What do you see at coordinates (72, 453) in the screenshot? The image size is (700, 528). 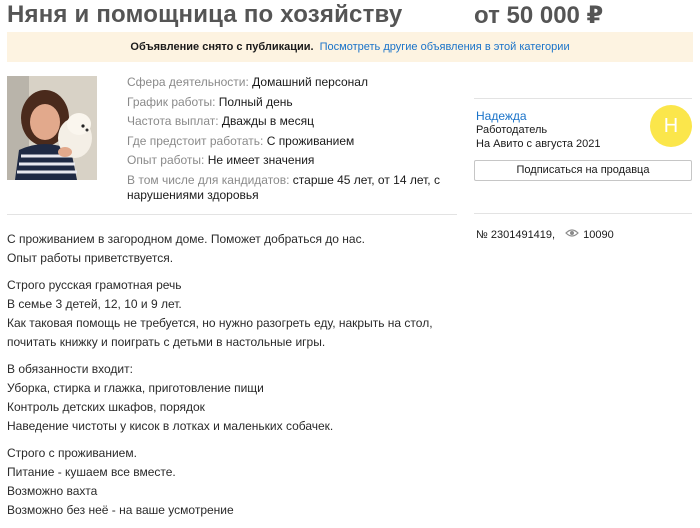 I see `description-line: Строго с проживанием.` at bounding box center [72, 453].